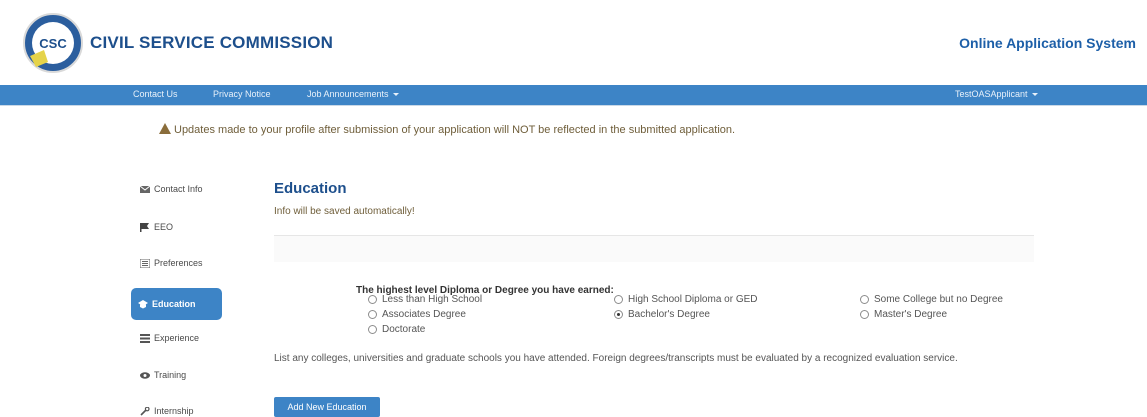 This screenshot has width=1147, height=417. I want to click on csc-logo: CSC, so click(53, 43).